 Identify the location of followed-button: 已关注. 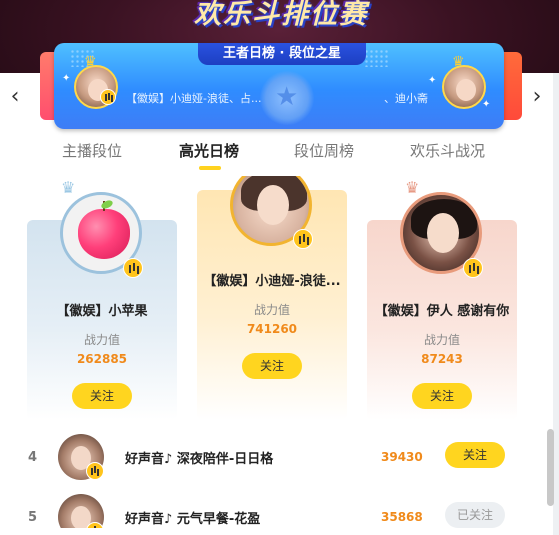
(475, 515).